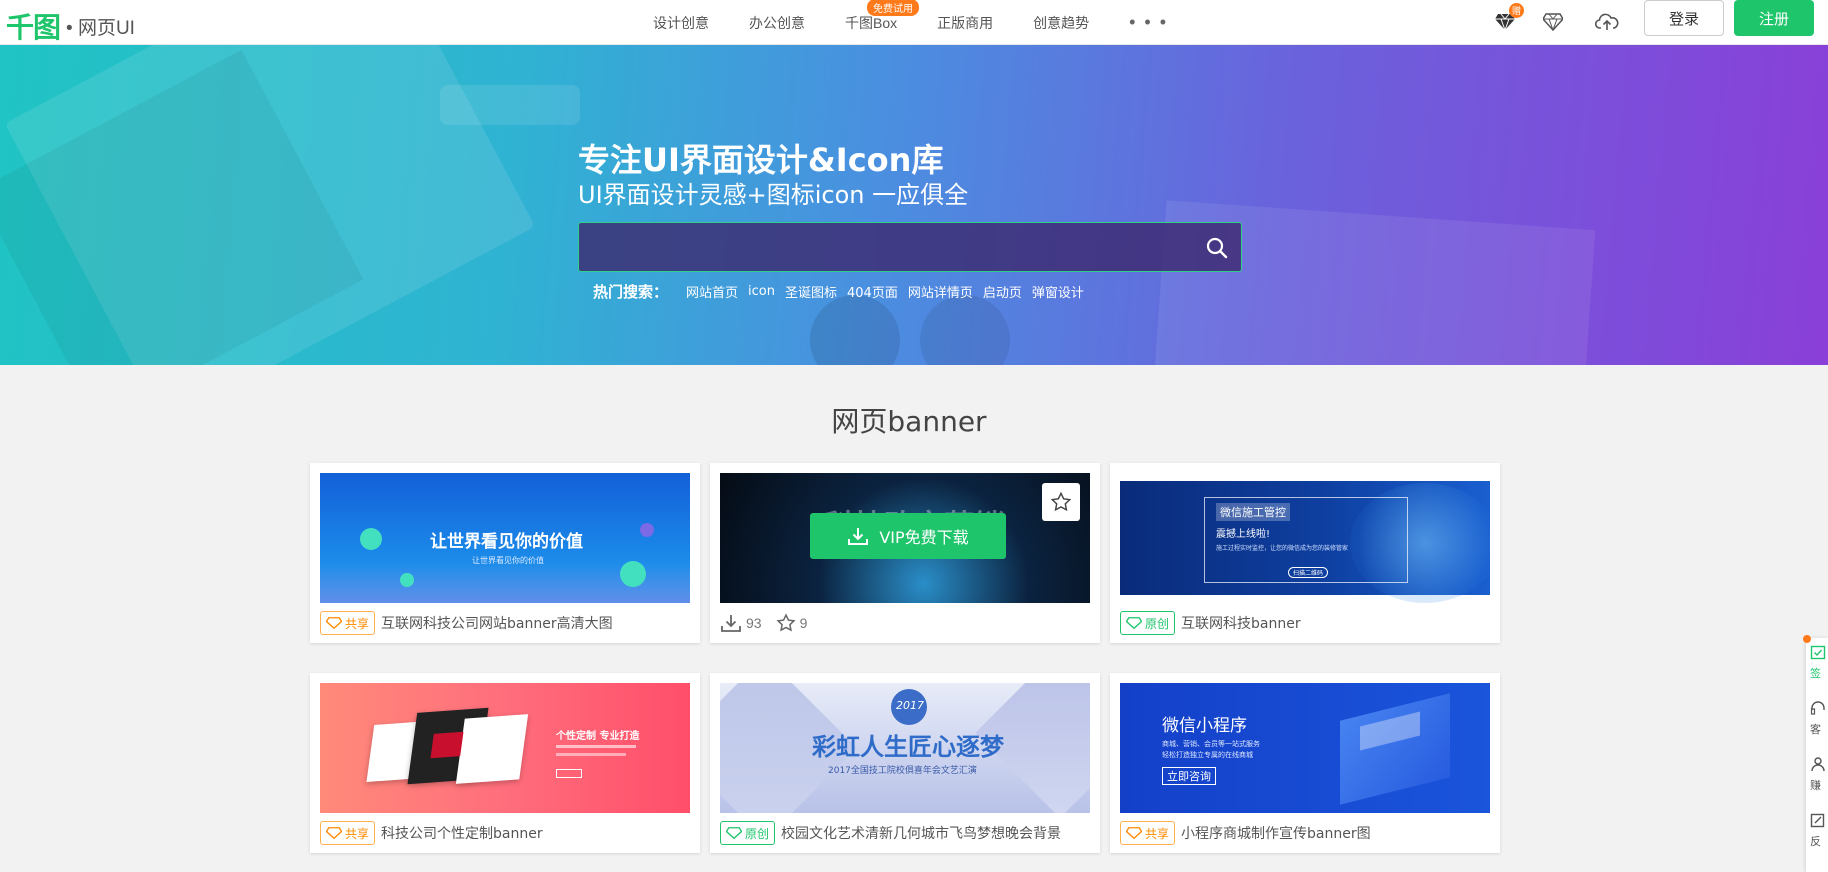 Image resolution: width=1828 pixels, height=872 pixels. I want to click on card-footer: 共享 小程序商城制作宣传banner图, so click(1245, 833).